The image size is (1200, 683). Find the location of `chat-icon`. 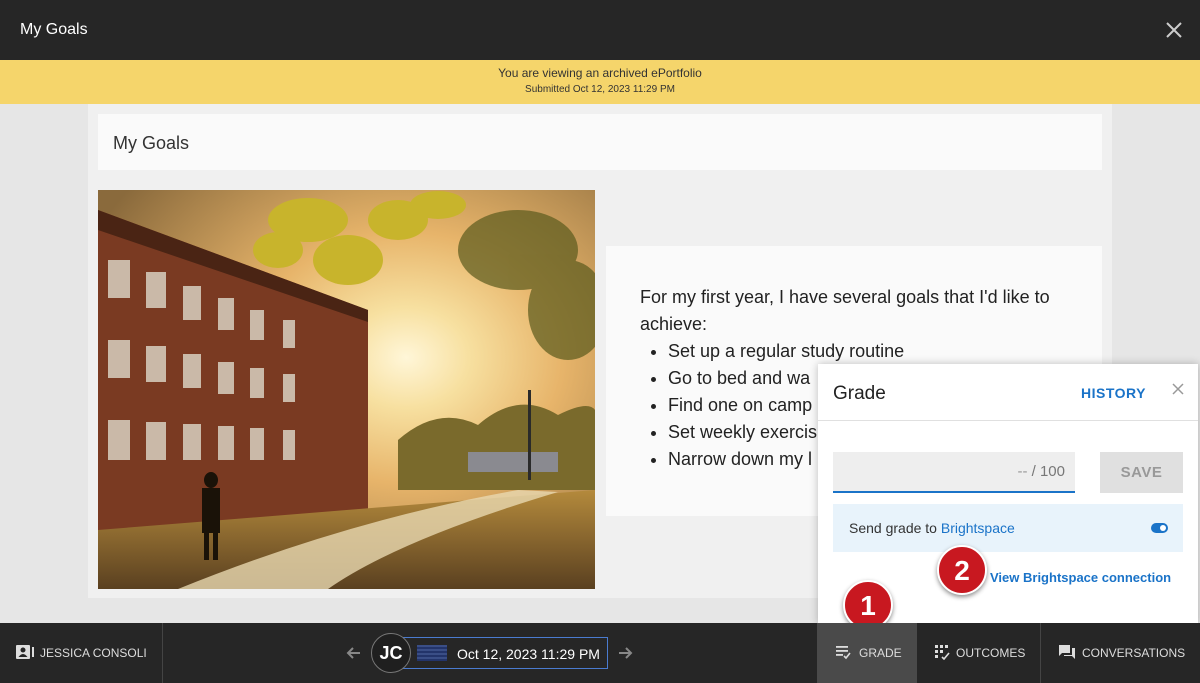

chat-icon is located at coordinates (1067, 652).